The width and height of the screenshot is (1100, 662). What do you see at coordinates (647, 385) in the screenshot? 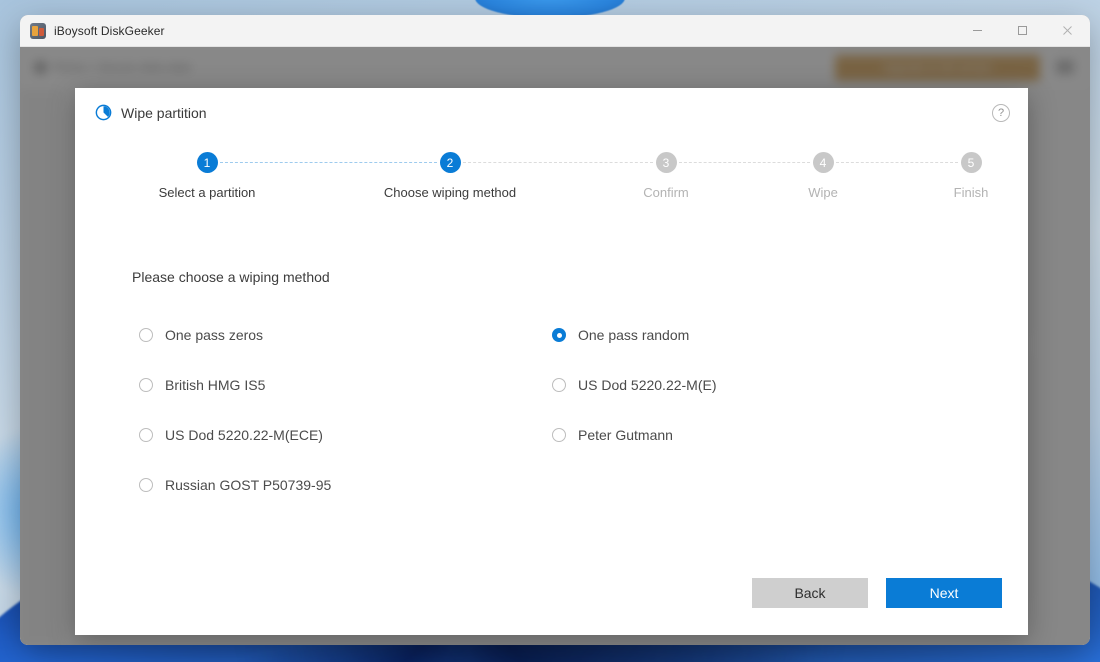
I see `option-label: US Dod 5220.22-M(E)` at bounding box center [647, 385].